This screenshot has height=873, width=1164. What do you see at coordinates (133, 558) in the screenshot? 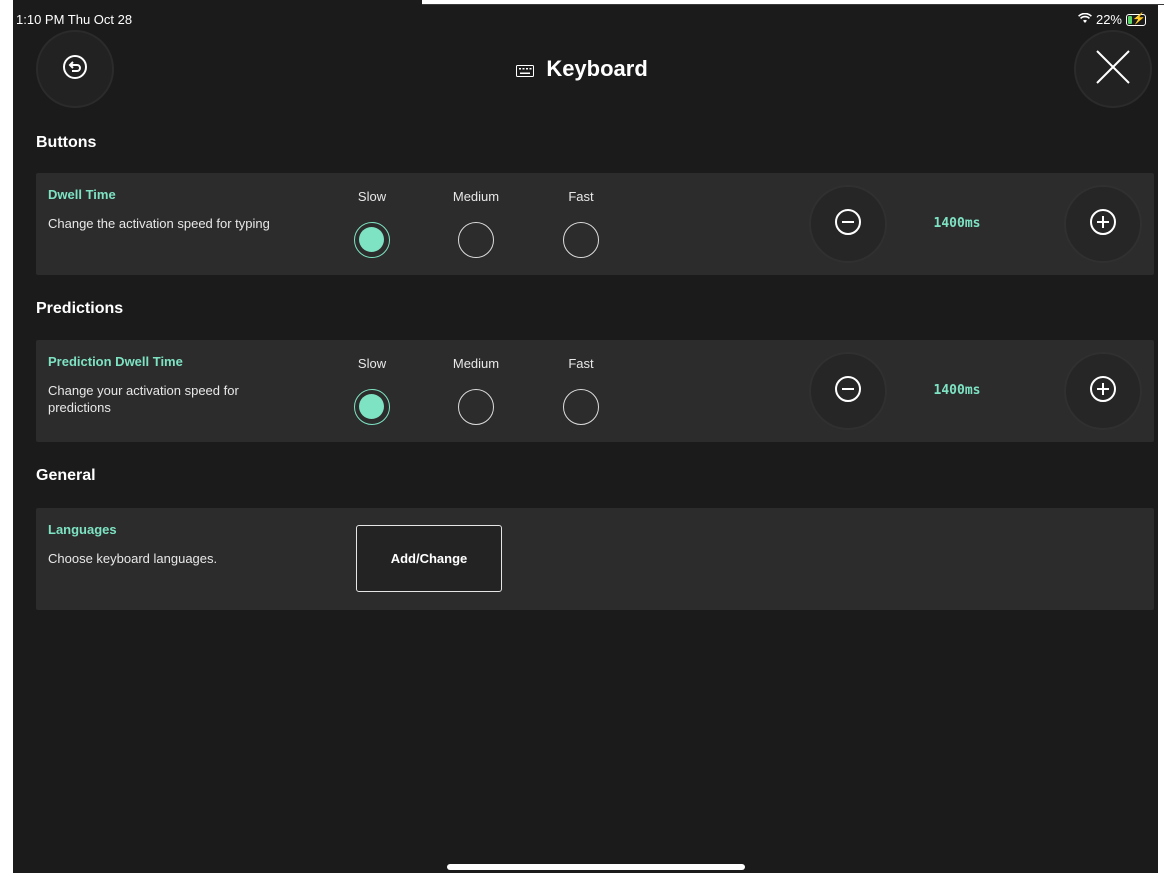
I see `setting-description: Choose keyboard languages.` at bounding box center [133, 558].